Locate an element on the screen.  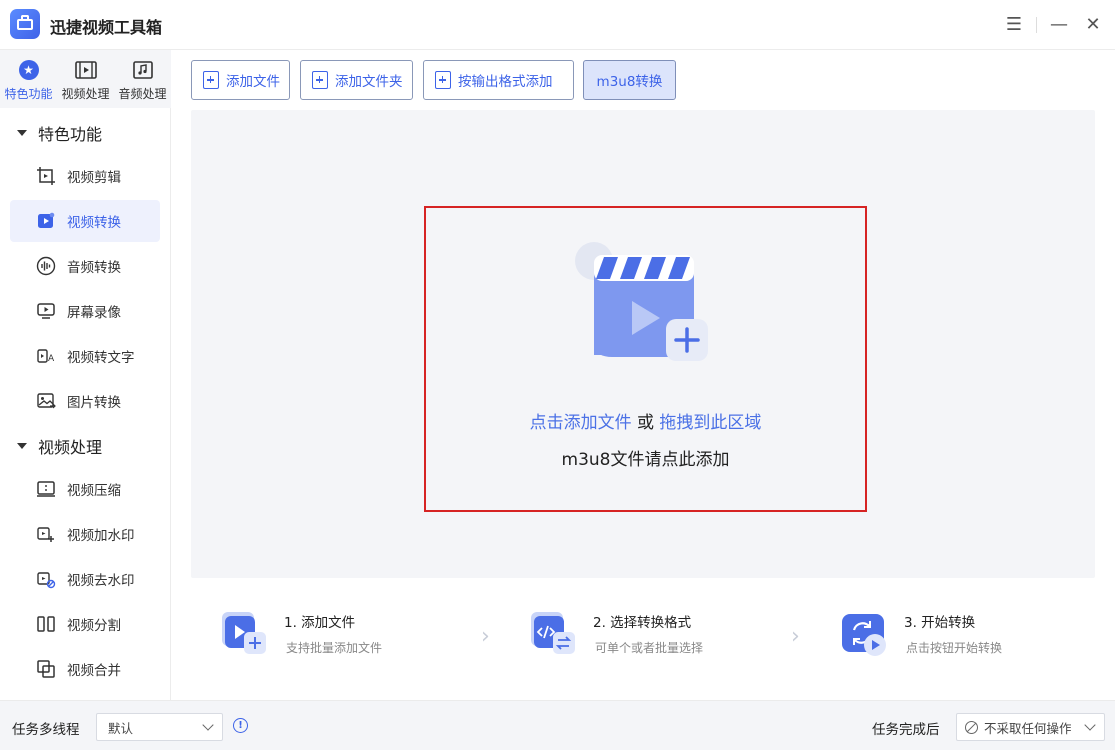
tab-video-processing-label: 视频处理 is located at coordinates (85, 94).